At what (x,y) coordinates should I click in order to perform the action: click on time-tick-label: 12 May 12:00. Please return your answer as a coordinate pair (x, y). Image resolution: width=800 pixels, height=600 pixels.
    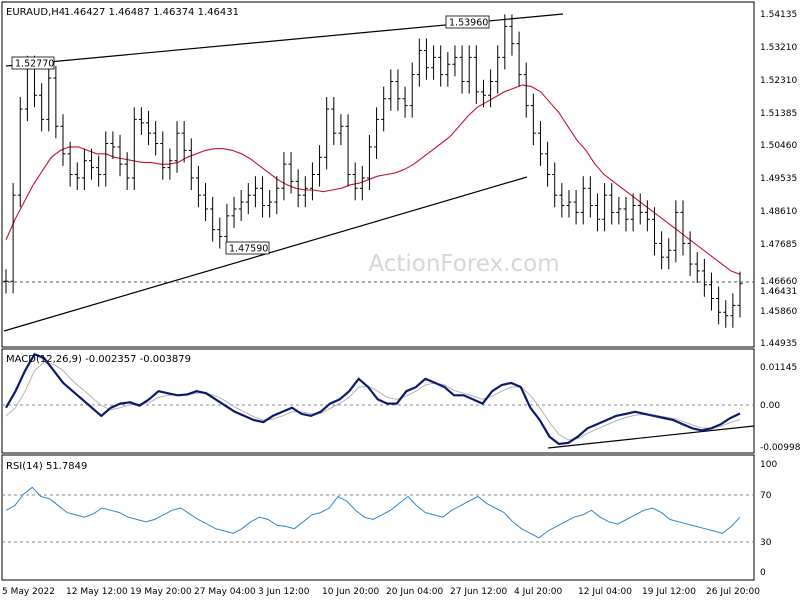
    Looking at the image, I should click on (97, 592).